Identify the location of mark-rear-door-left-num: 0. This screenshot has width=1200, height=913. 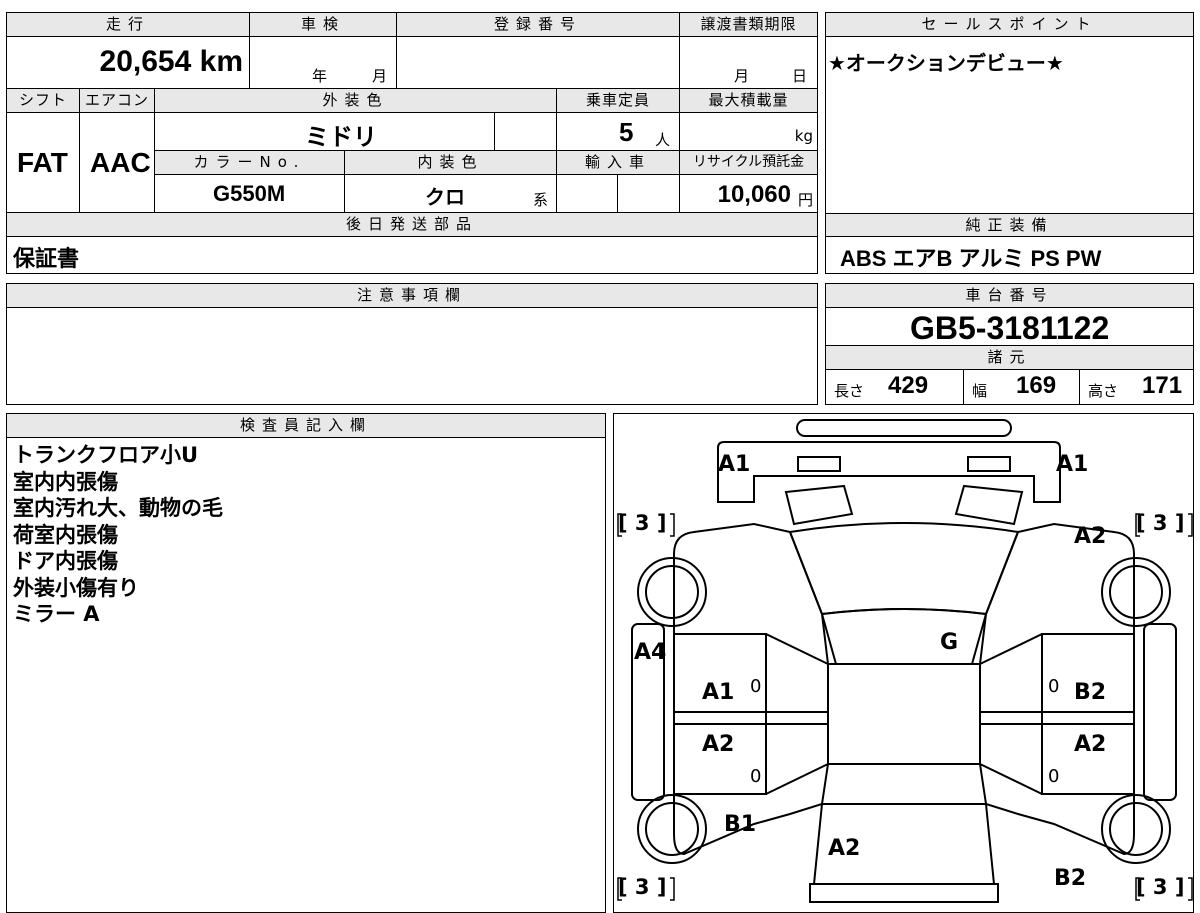
(756, 776).